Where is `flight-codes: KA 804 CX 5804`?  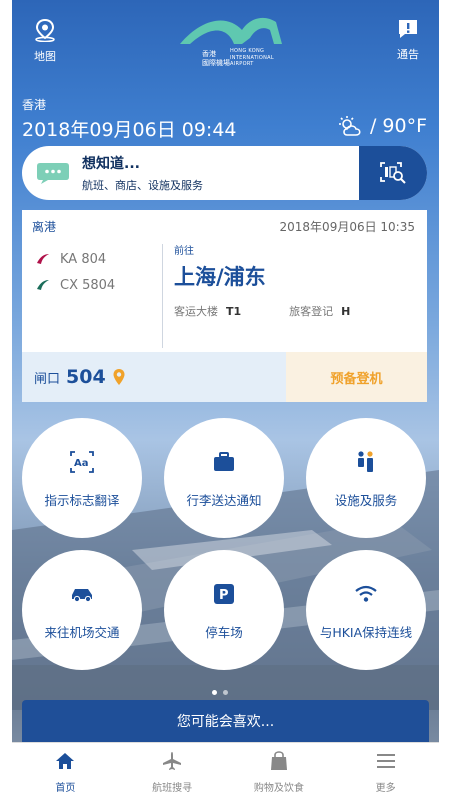
flight-codes: KA 804 CX 5804 is located at coordinates (75, 272).